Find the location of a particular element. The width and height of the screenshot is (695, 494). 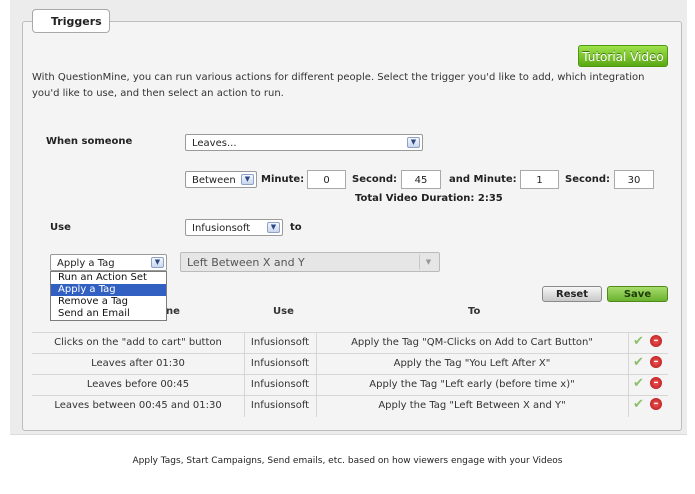

use-column-header: Use is located at coordinates (283, 311).